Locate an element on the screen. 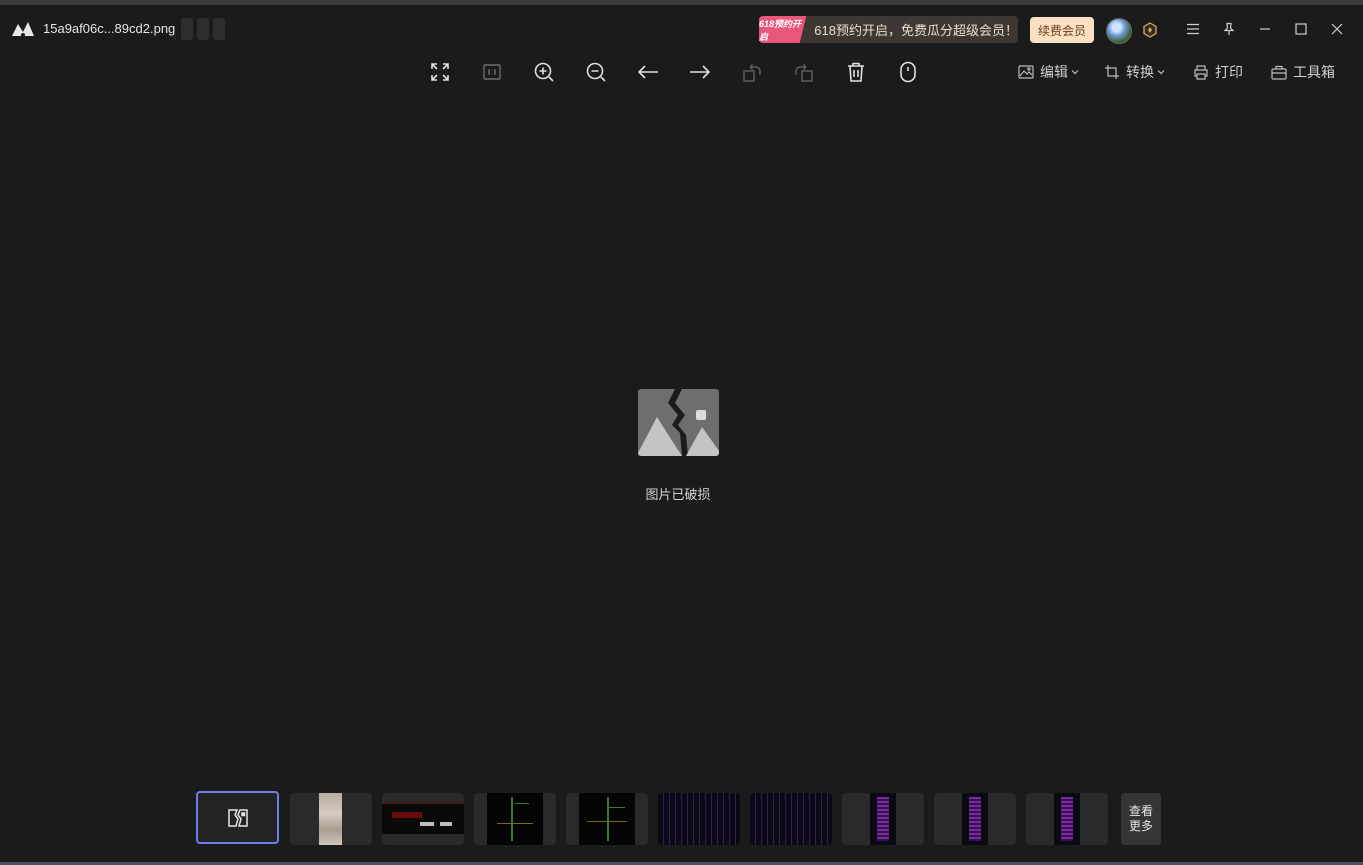 The image size is (1363, 865). print-icon is located at coordinates (1201, 72).